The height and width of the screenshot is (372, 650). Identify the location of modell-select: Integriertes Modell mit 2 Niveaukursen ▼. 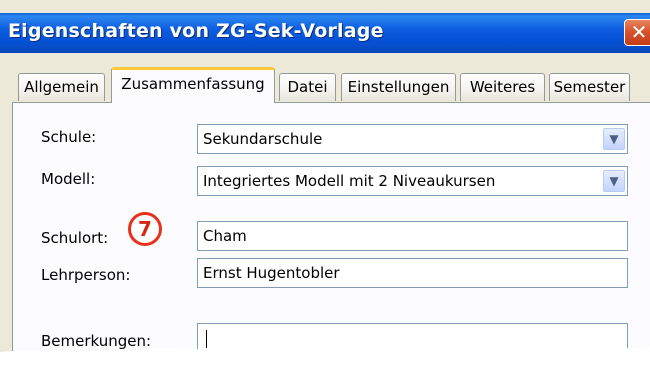
(412, 181).